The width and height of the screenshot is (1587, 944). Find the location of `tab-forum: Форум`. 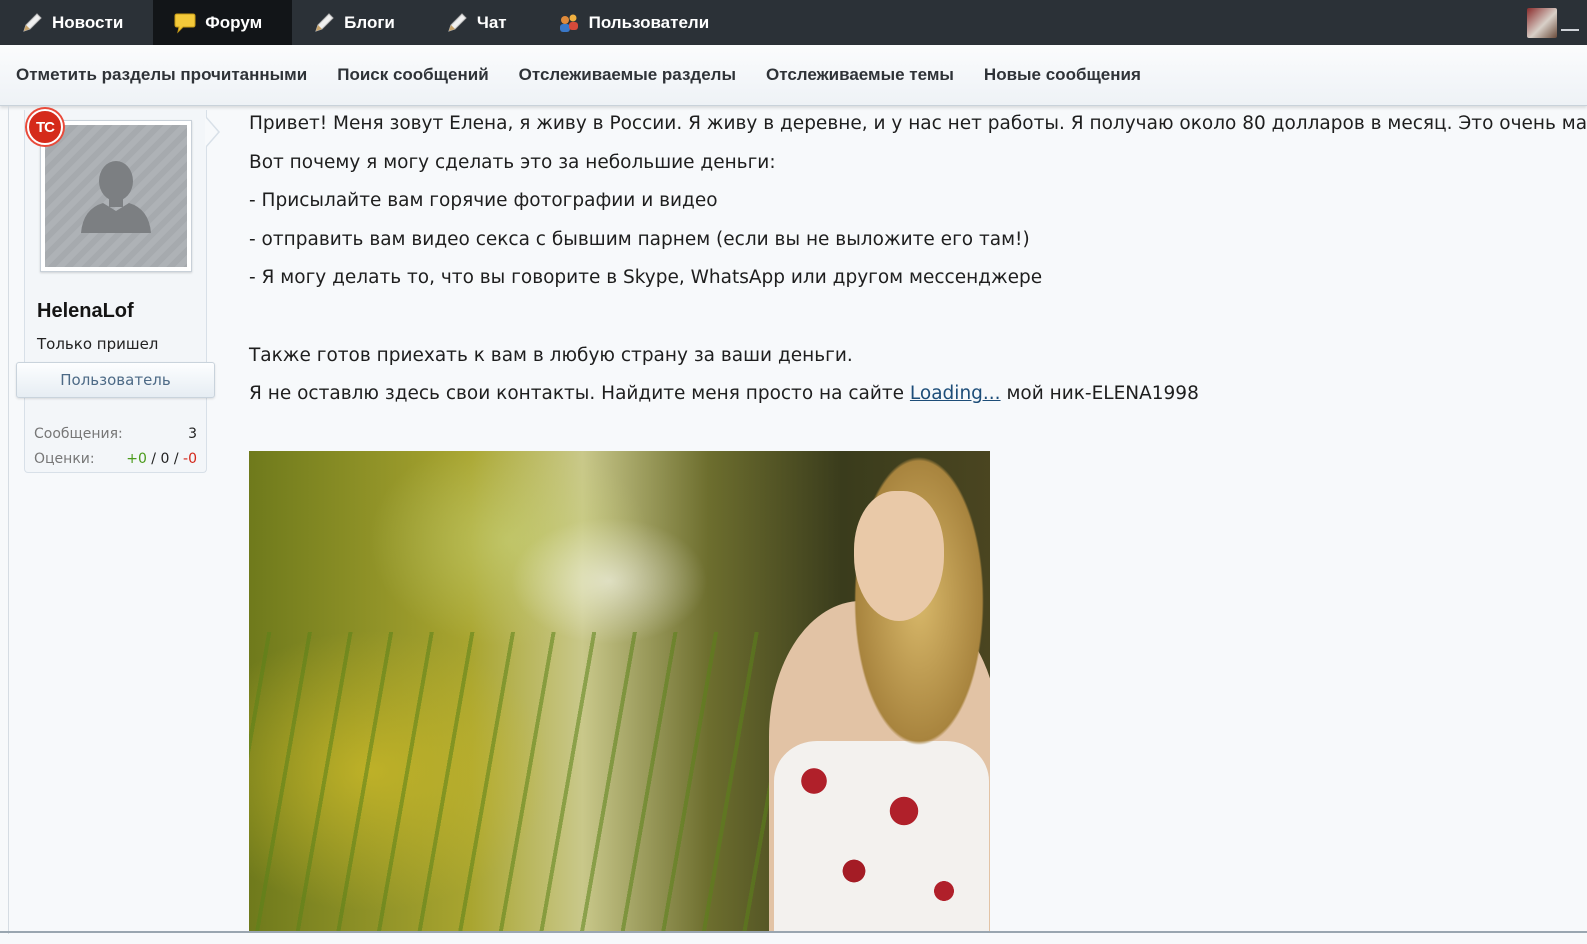

tab-forum: Форум is located at coordinates (223, 22).